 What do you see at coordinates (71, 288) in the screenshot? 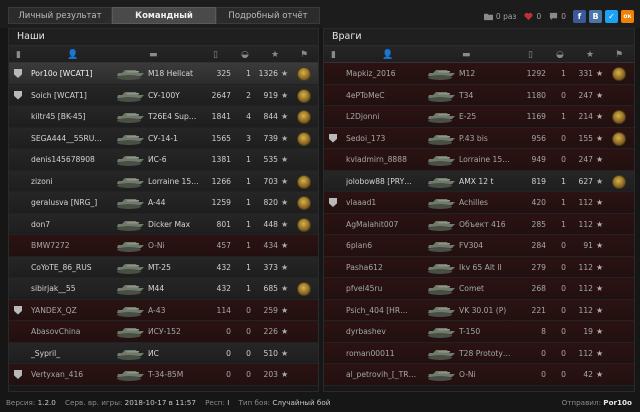
I see `player-name: sibirjak__55` at bounding box center [71, 288].